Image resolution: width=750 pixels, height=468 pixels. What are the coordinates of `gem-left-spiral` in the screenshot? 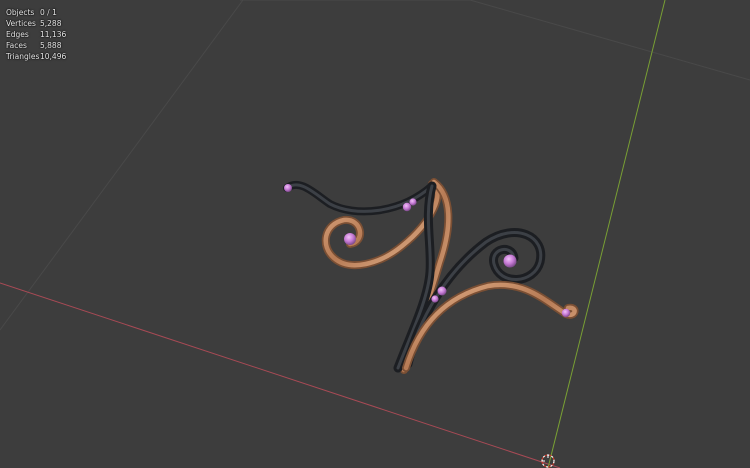 It's located at (350, 239).